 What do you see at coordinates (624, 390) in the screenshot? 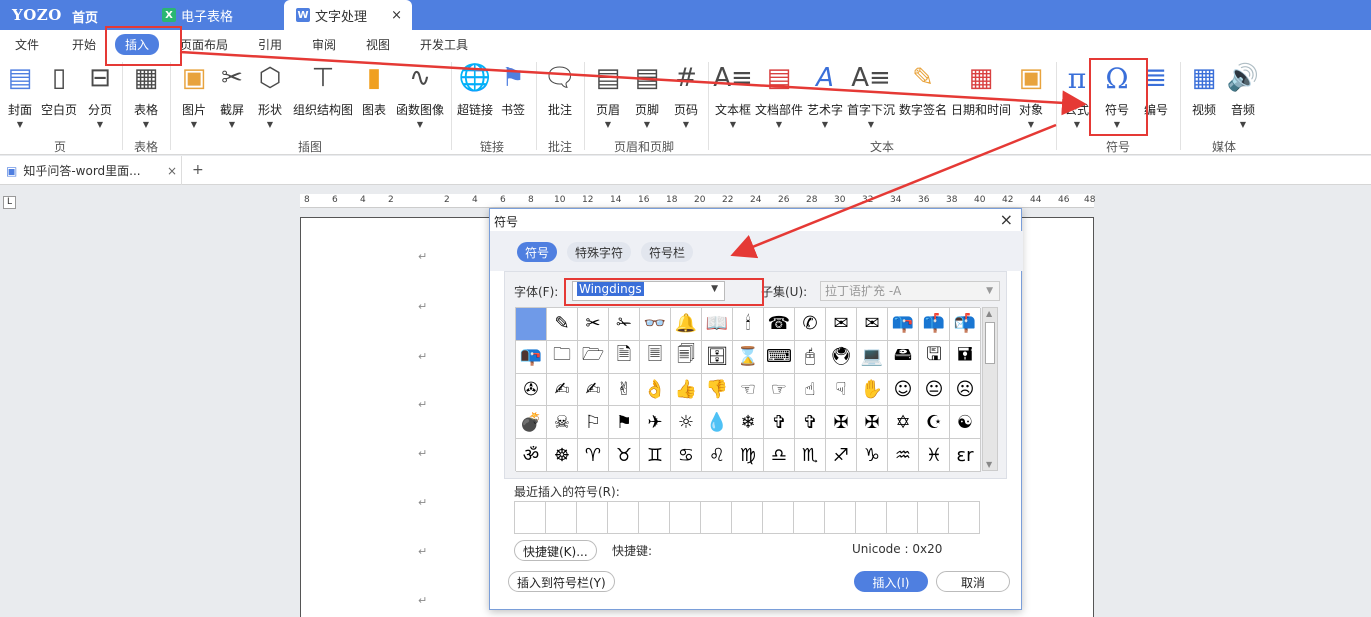
I see `symbol-cell: ✌` at bounding box center [624, 390].